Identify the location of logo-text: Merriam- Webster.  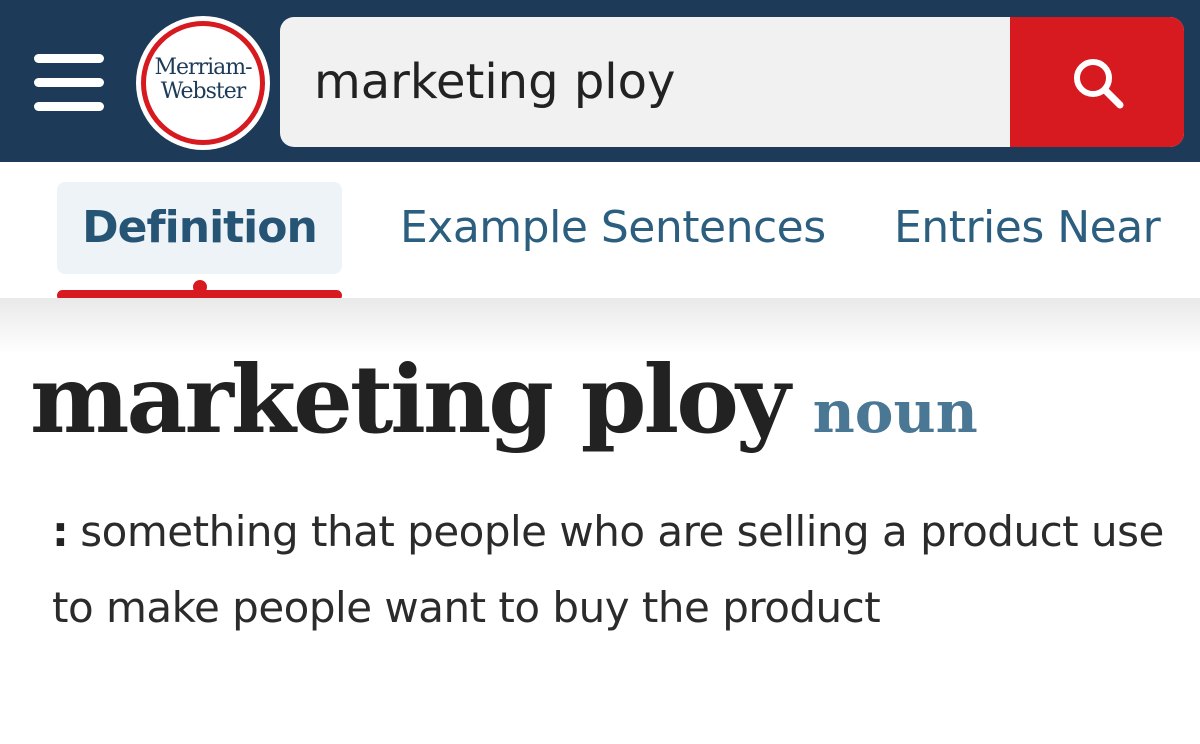
(203, 80).